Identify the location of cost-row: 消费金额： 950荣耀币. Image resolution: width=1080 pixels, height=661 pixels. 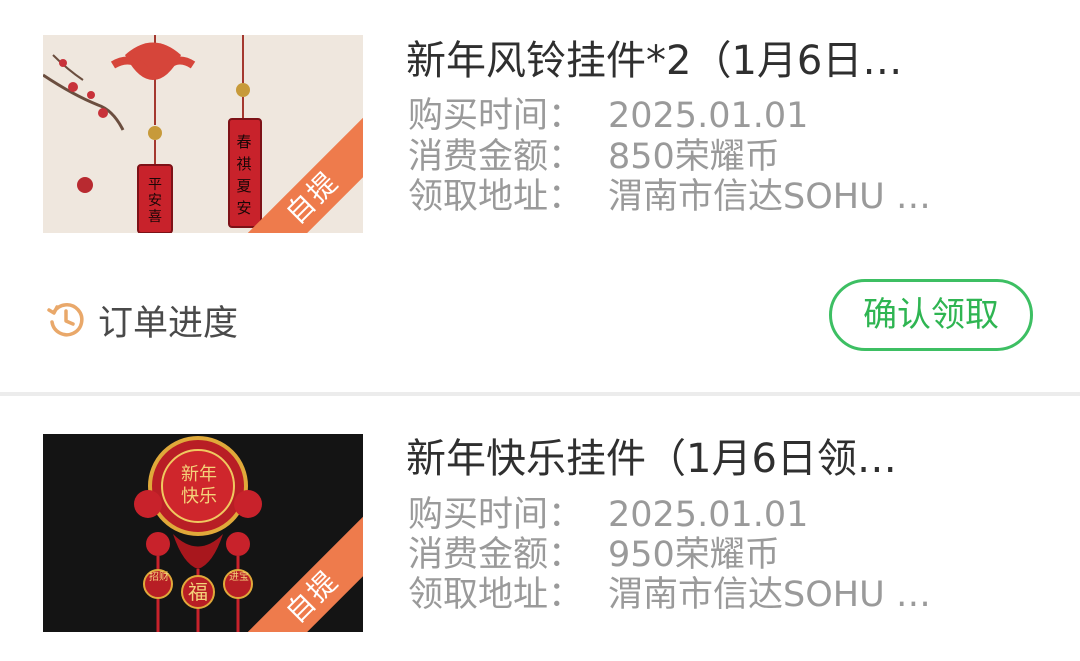
(594, 555).